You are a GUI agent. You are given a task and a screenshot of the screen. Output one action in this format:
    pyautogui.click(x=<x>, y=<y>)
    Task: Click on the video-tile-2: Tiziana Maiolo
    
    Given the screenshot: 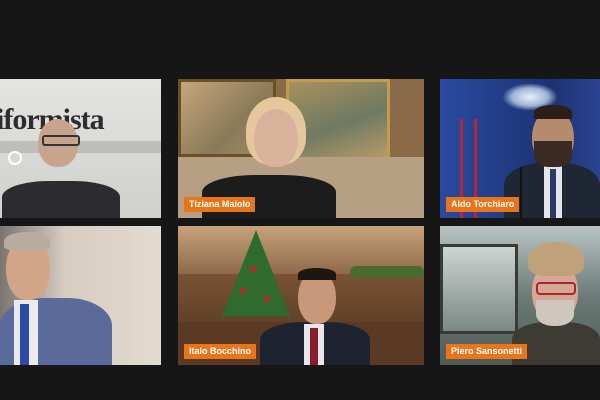 What is the action you would take?
    pyautogui.click(x=301, y=148)
    